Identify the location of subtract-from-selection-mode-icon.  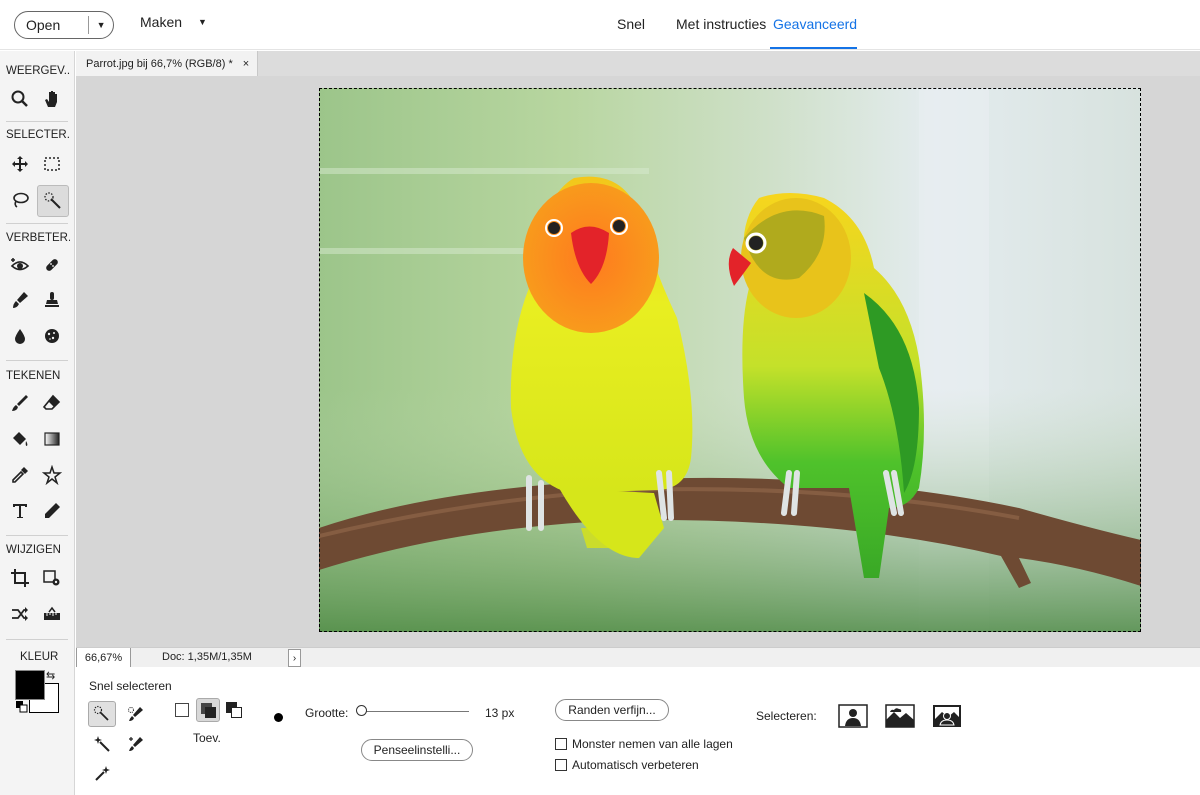
(234, 710).